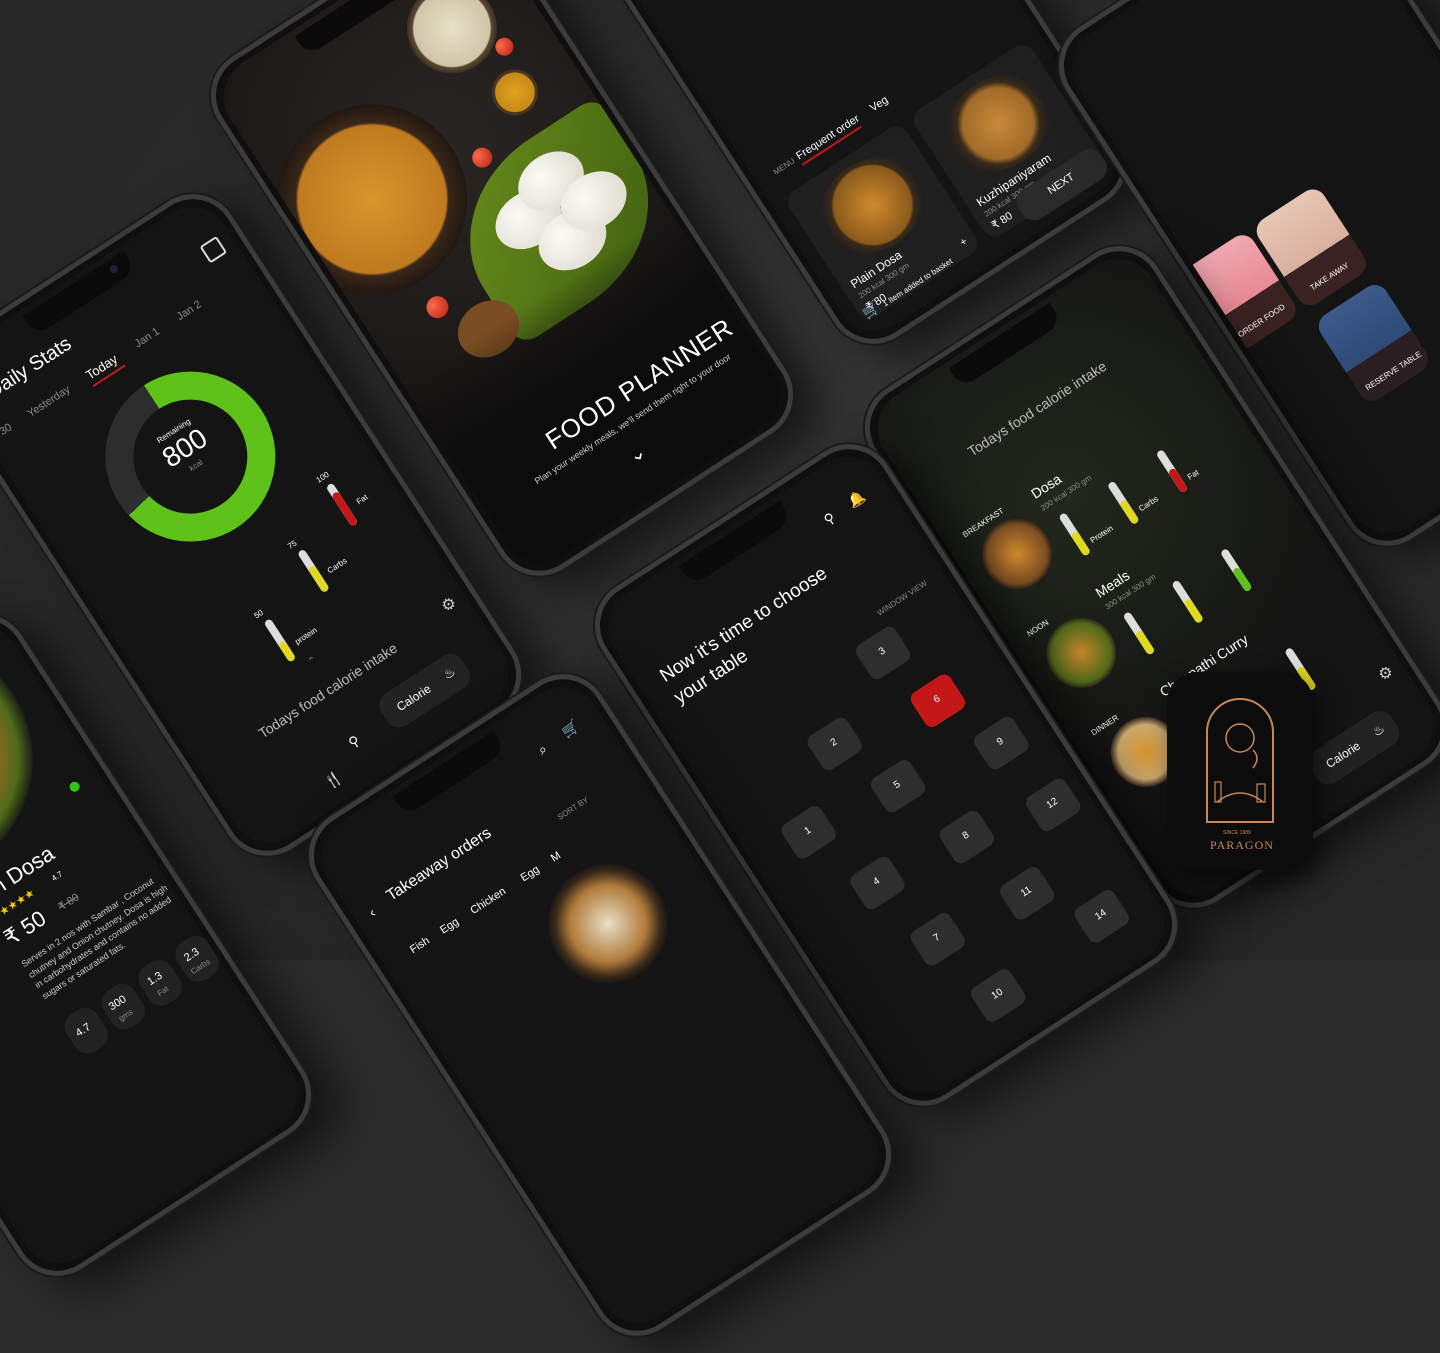 The width and height of the screenshot is (1440, 1353). What do you see at coordinates (488, 901) in the screenshot?
I see `filter-chicken: Chicken` at bounding box center [488, 901].